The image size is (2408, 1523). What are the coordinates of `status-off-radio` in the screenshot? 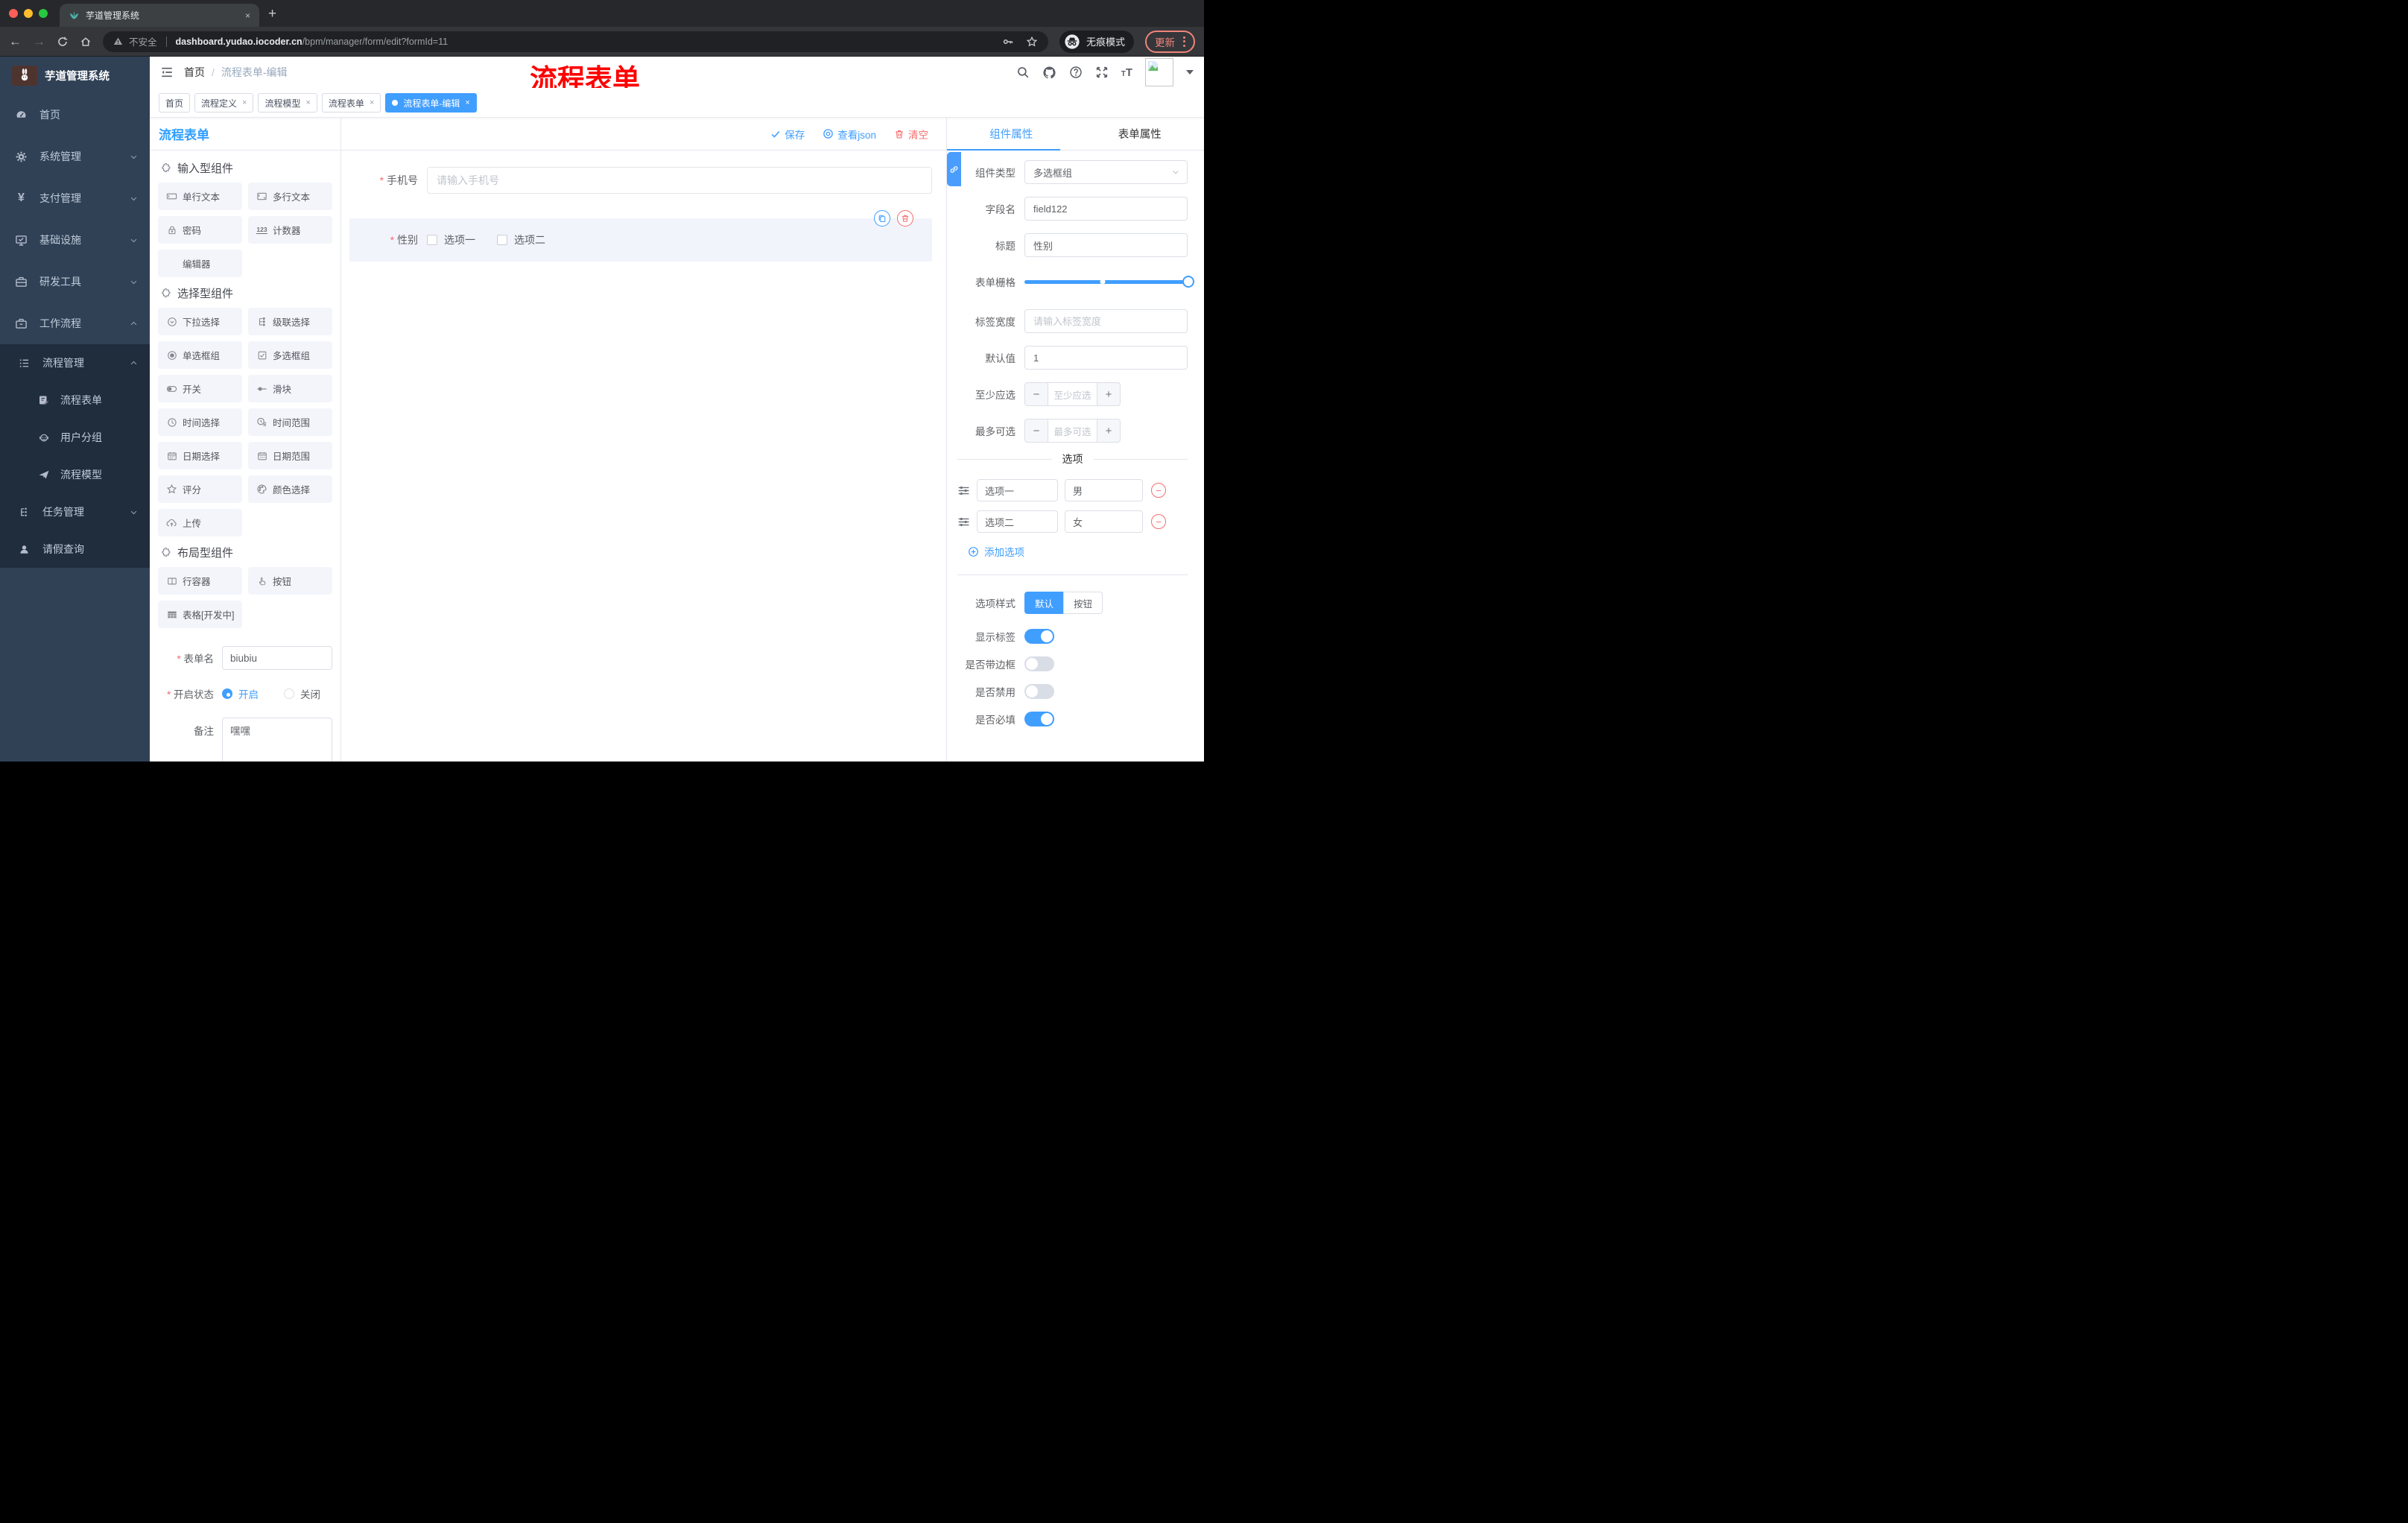 It's located at (289, 693).